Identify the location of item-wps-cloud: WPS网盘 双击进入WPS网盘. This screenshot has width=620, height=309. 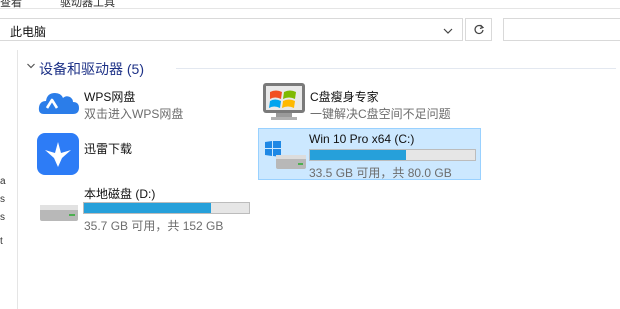
(134, 102).